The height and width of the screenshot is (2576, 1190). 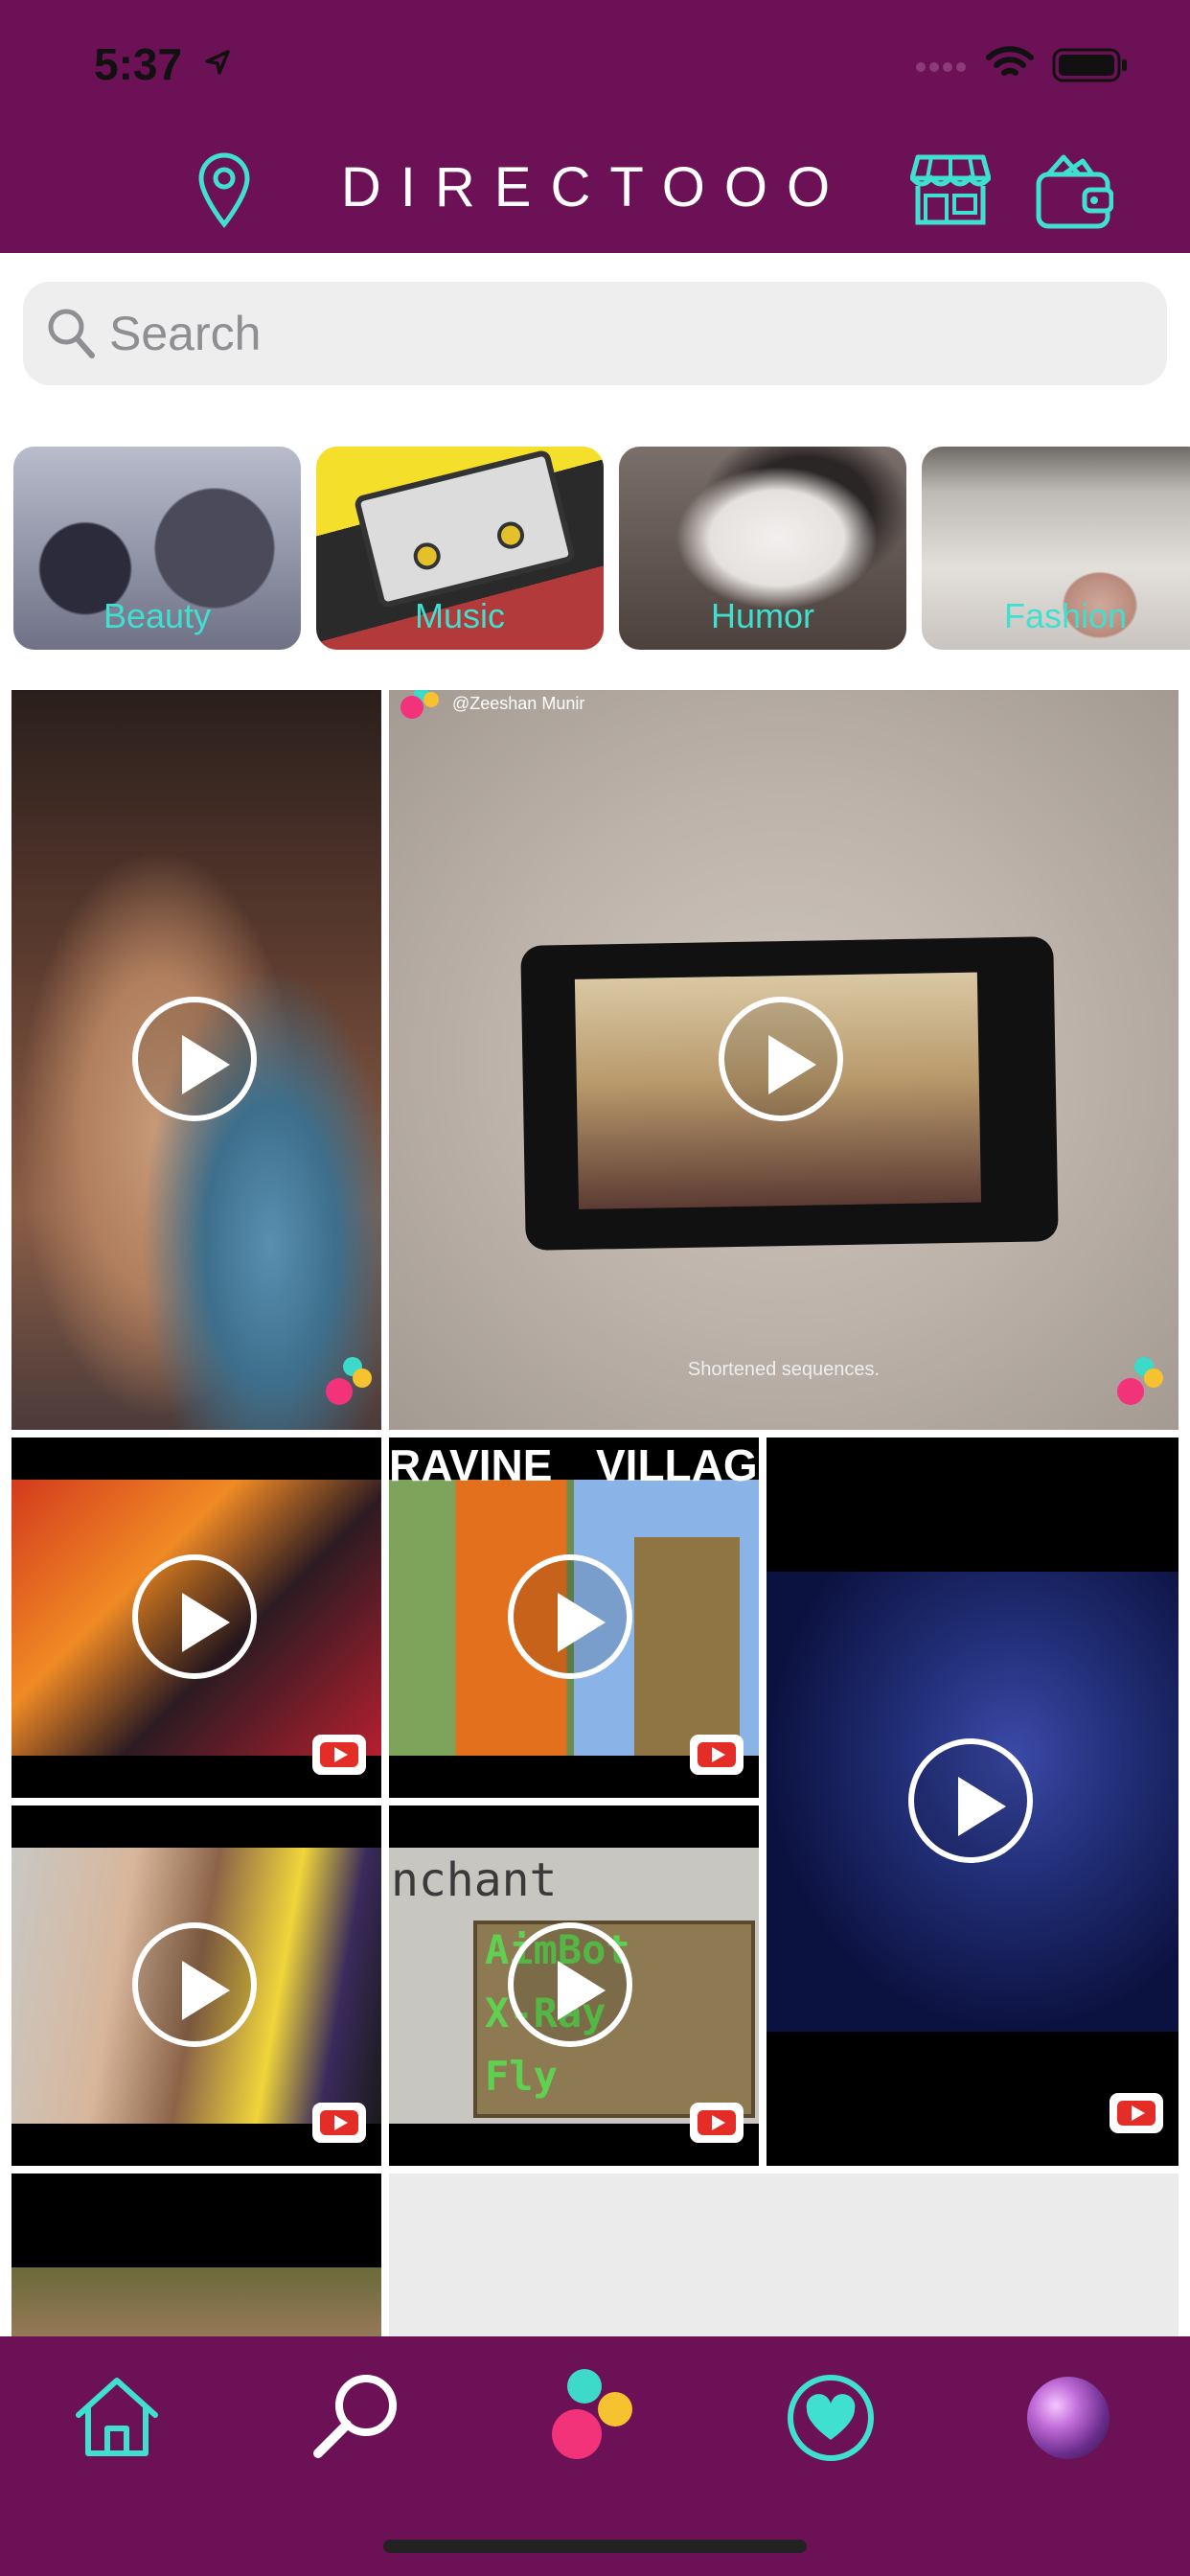 I want to click on category-card-music: Music, so click(x=460, y=548).